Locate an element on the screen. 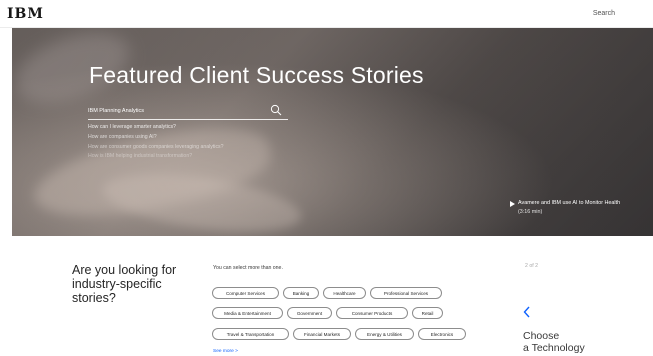  nav-search-link: Search is located at coordinates (604, 13).